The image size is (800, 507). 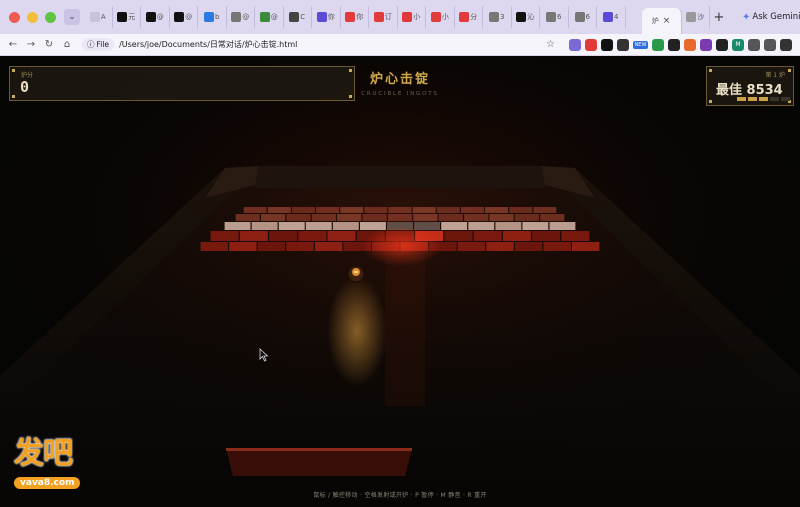 I want to click on tab-title: 分, so click(x=474, y=17).